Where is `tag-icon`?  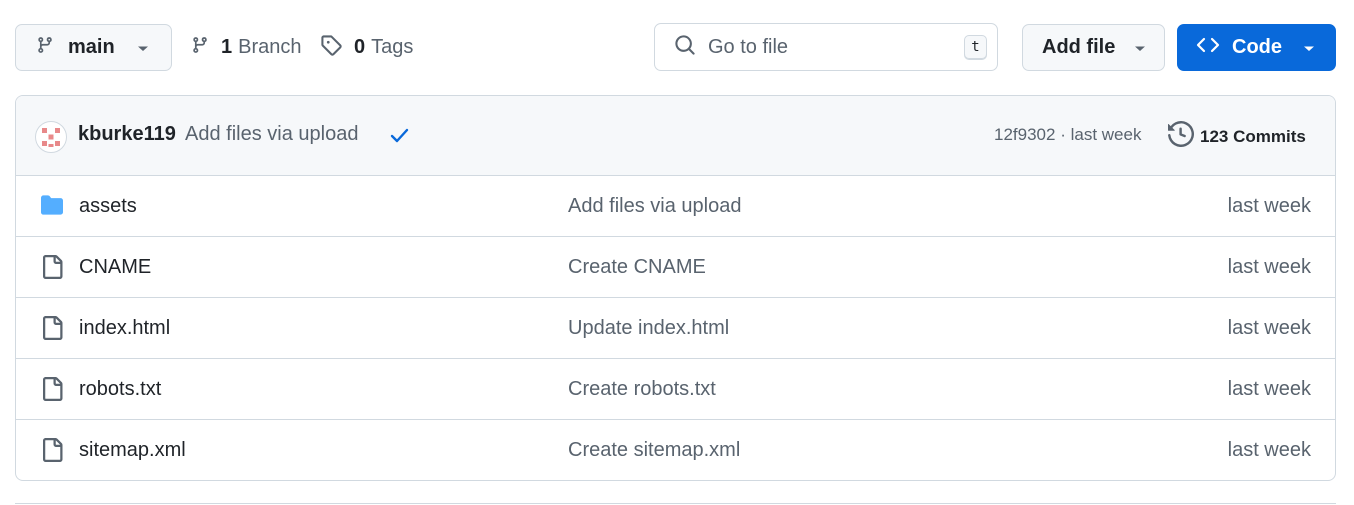
tag-icon is located at coordinates (331, 48).